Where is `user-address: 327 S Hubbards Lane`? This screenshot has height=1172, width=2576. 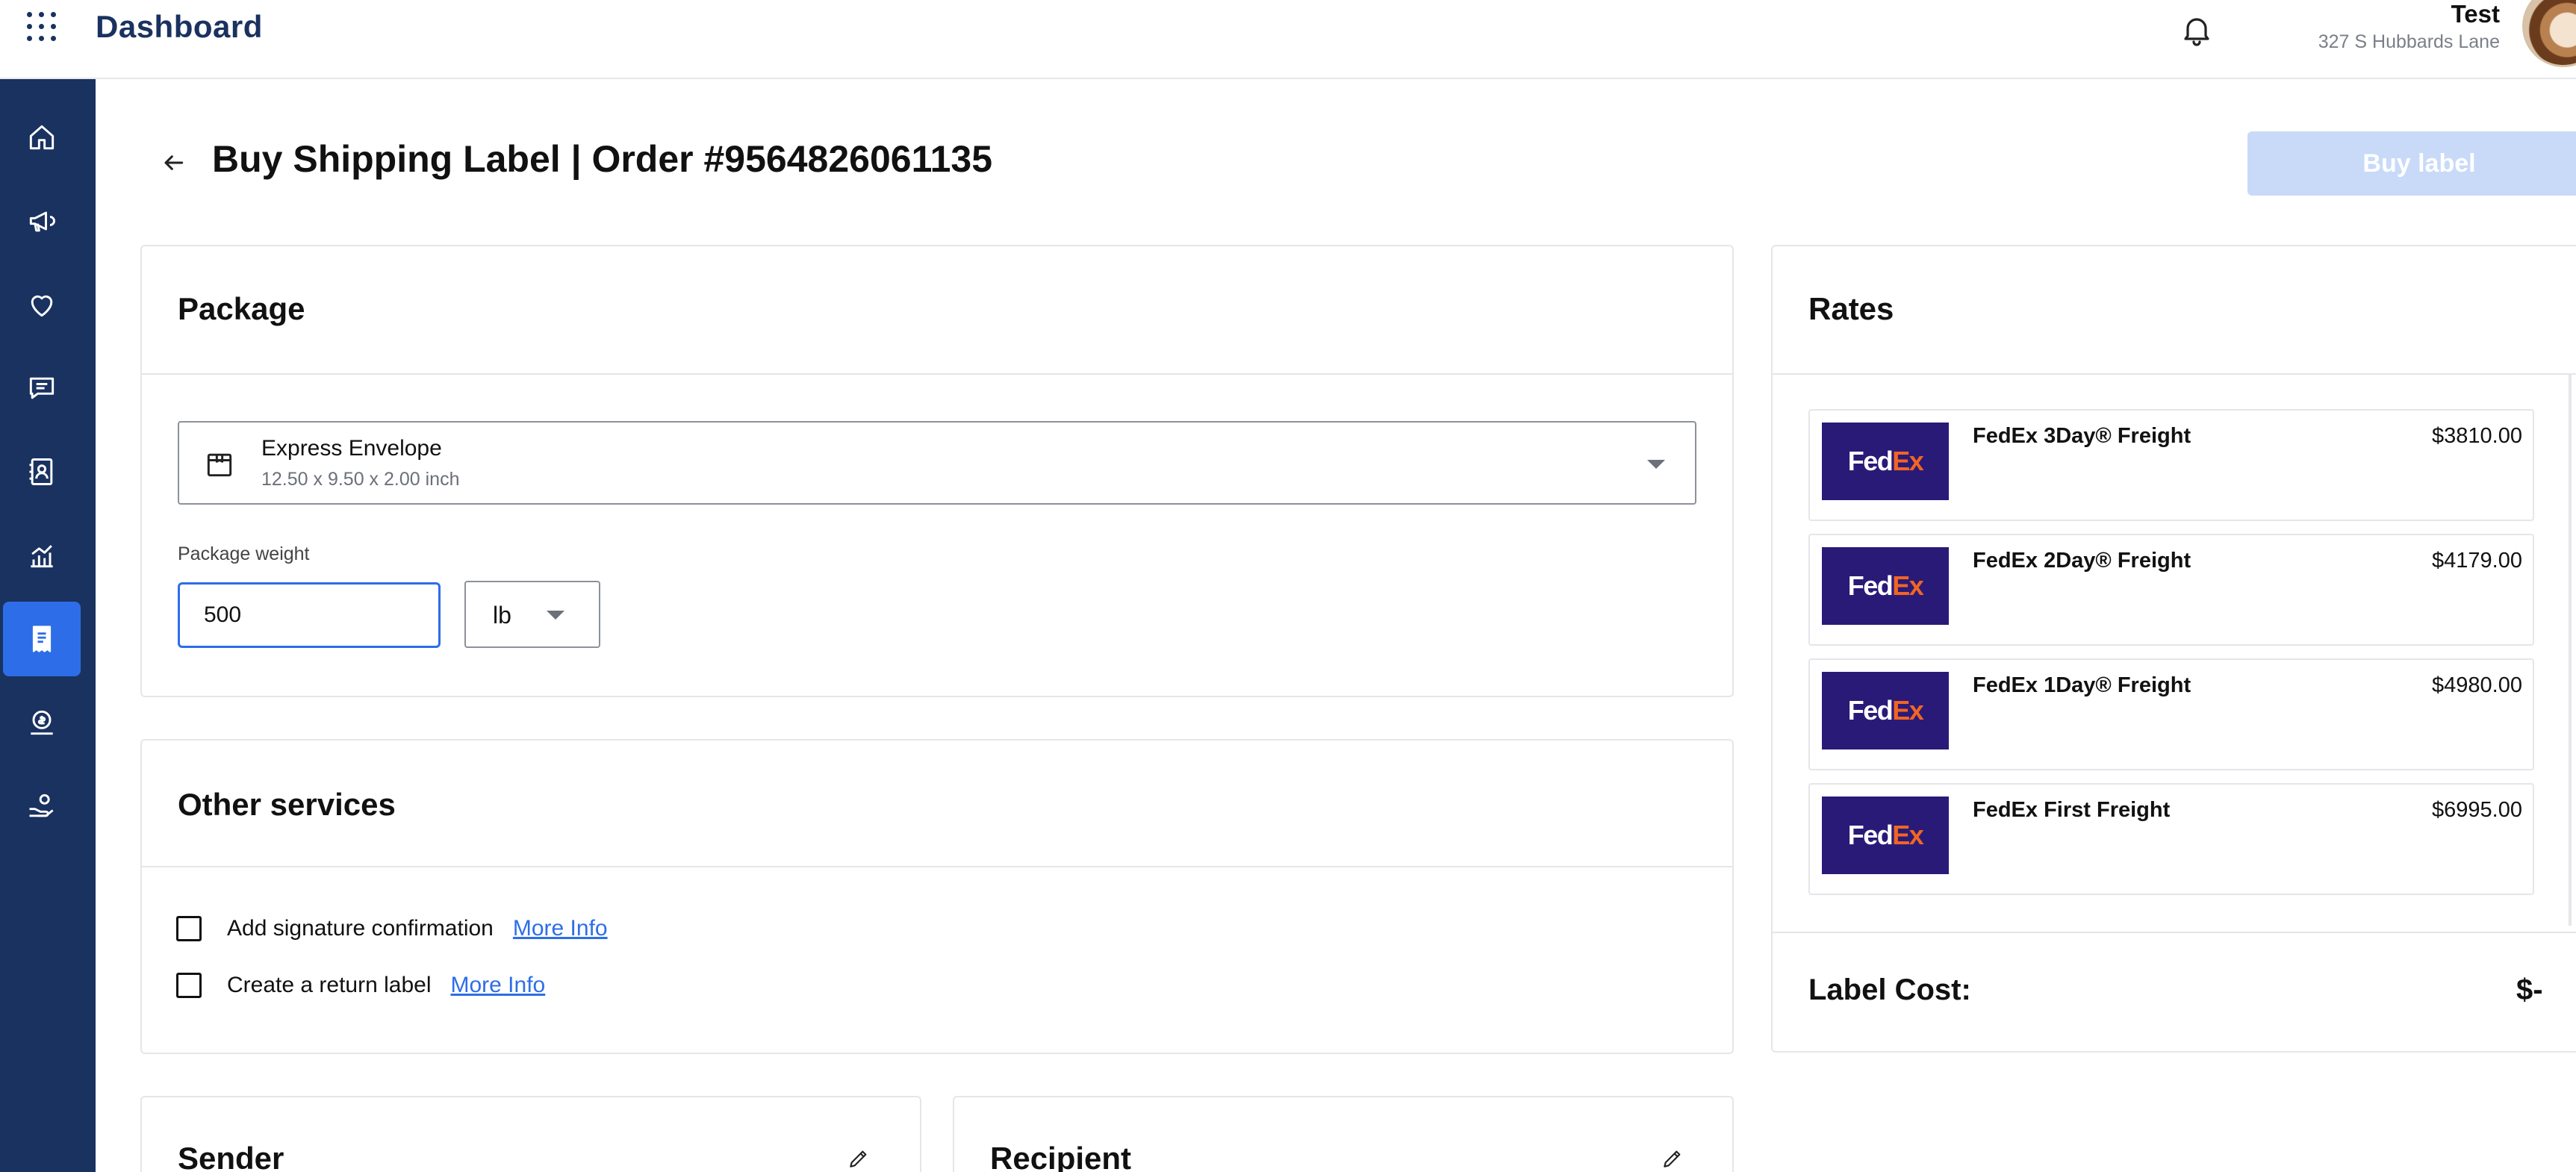
user-address: 327 S Hubbards Lane is located at coordinates (2409, 41).